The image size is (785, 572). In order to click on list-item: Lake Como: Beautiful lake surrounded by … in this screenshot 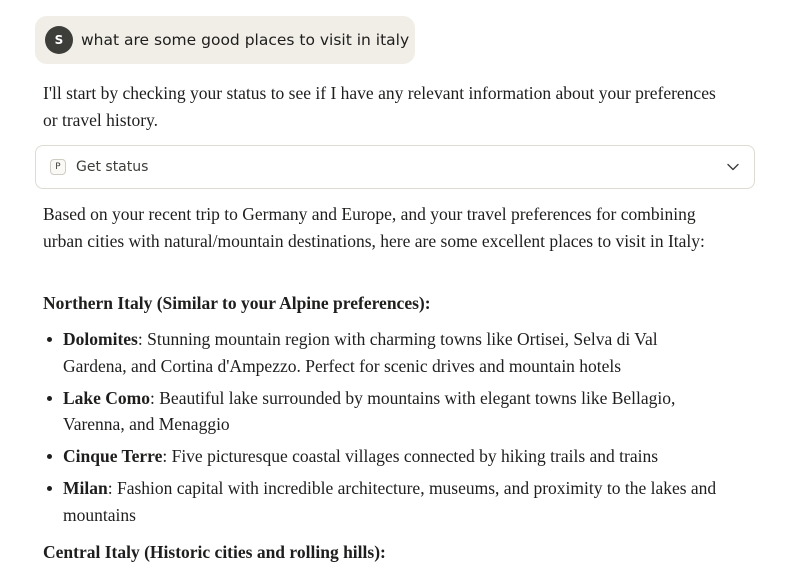, I will do `click(383, 411)`.